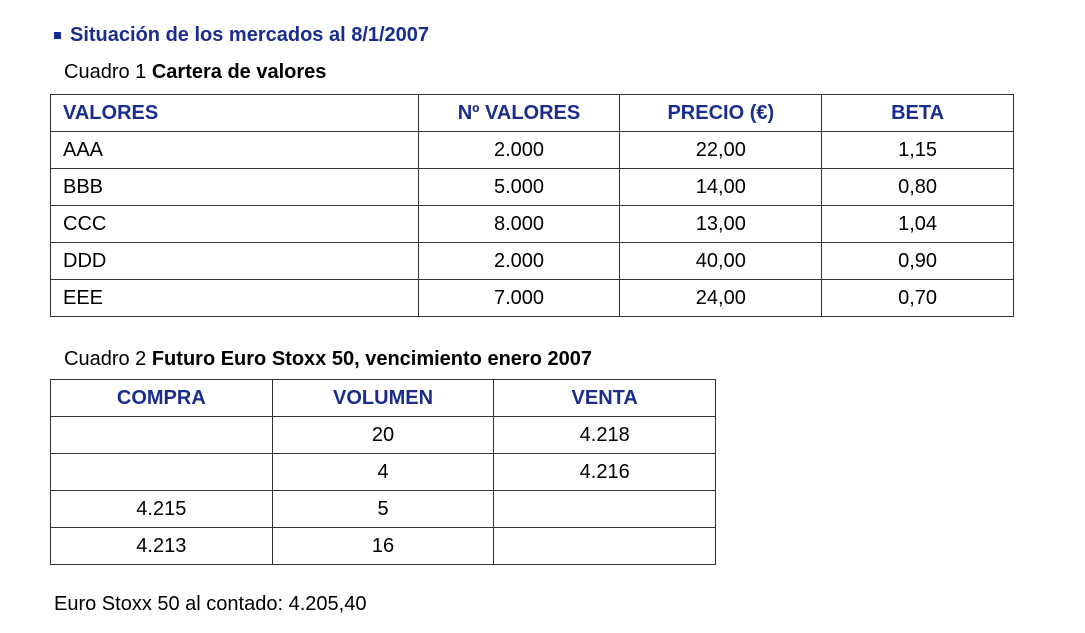 The height and width of the screenshot is (633, 1085). What do you see at coordinates (604, 398) in the screenshot?
I see `column-header: VENTA` at bounding box center [604, 398].